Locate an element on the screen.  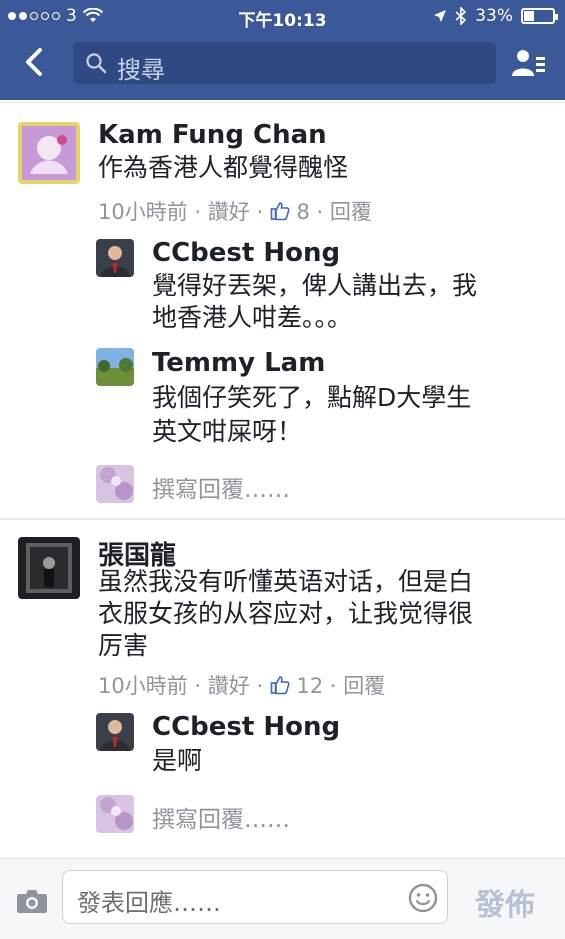
thread-divider is located at coordinates (282, 519).